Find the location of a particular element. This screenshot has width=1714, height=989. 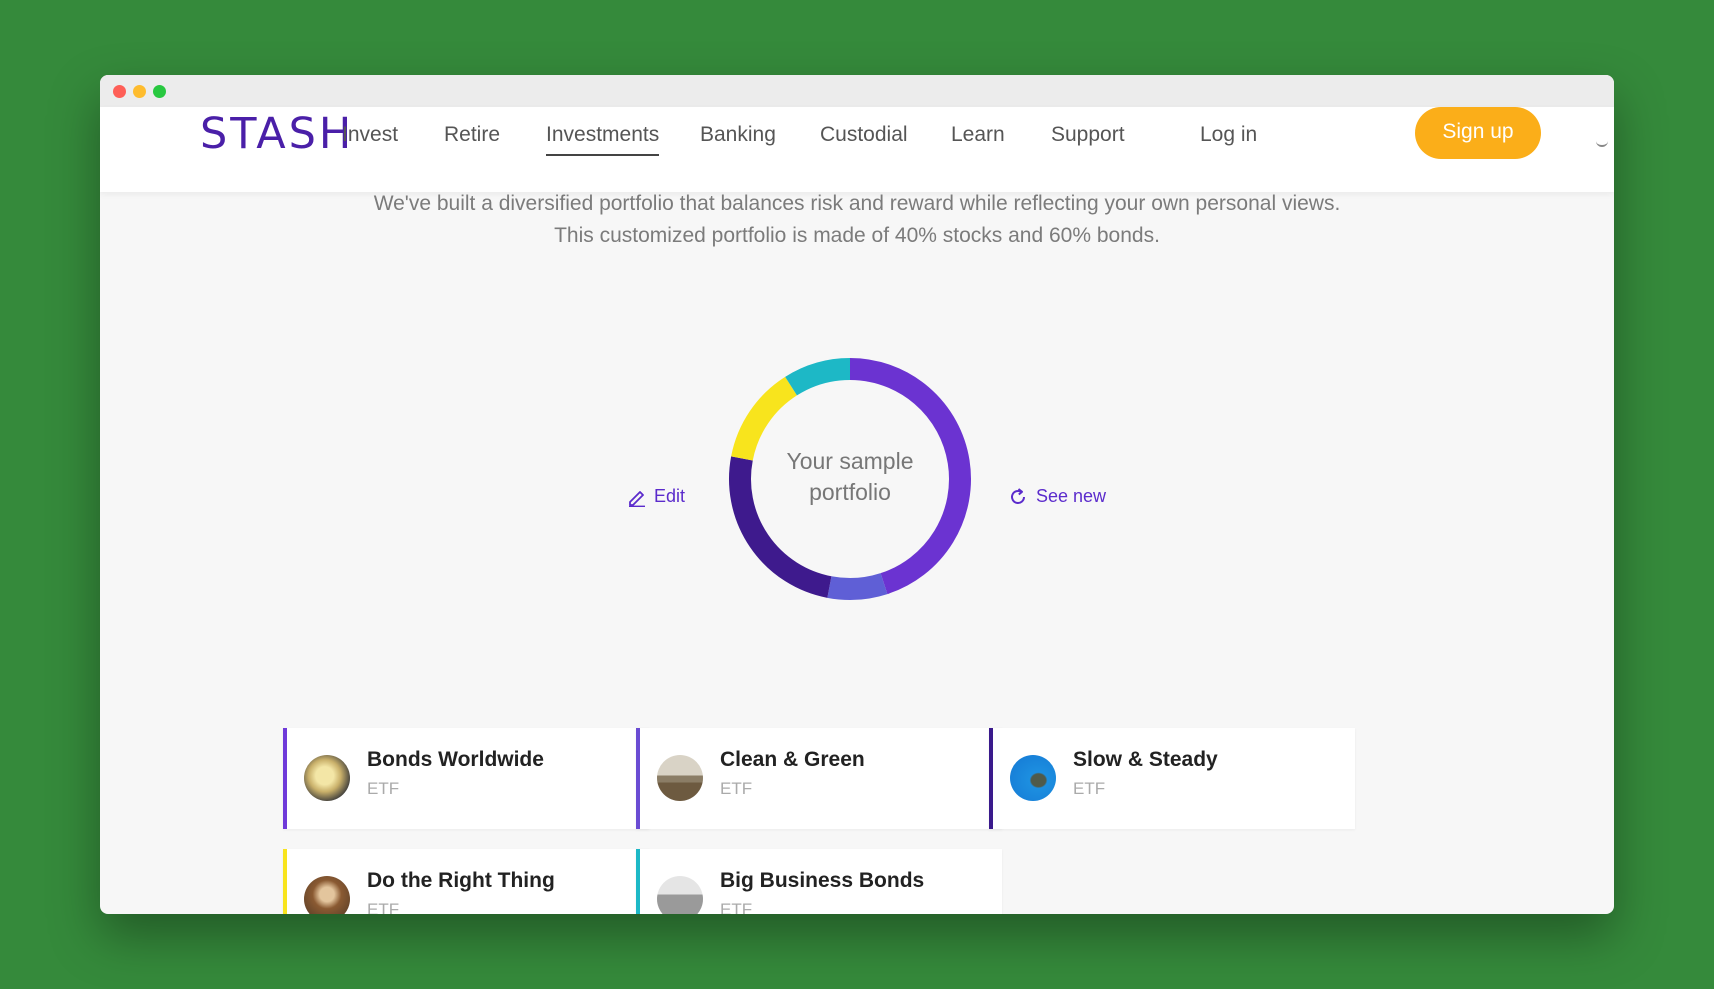

stash-logo: STASH is located at coordinates (277, 134).